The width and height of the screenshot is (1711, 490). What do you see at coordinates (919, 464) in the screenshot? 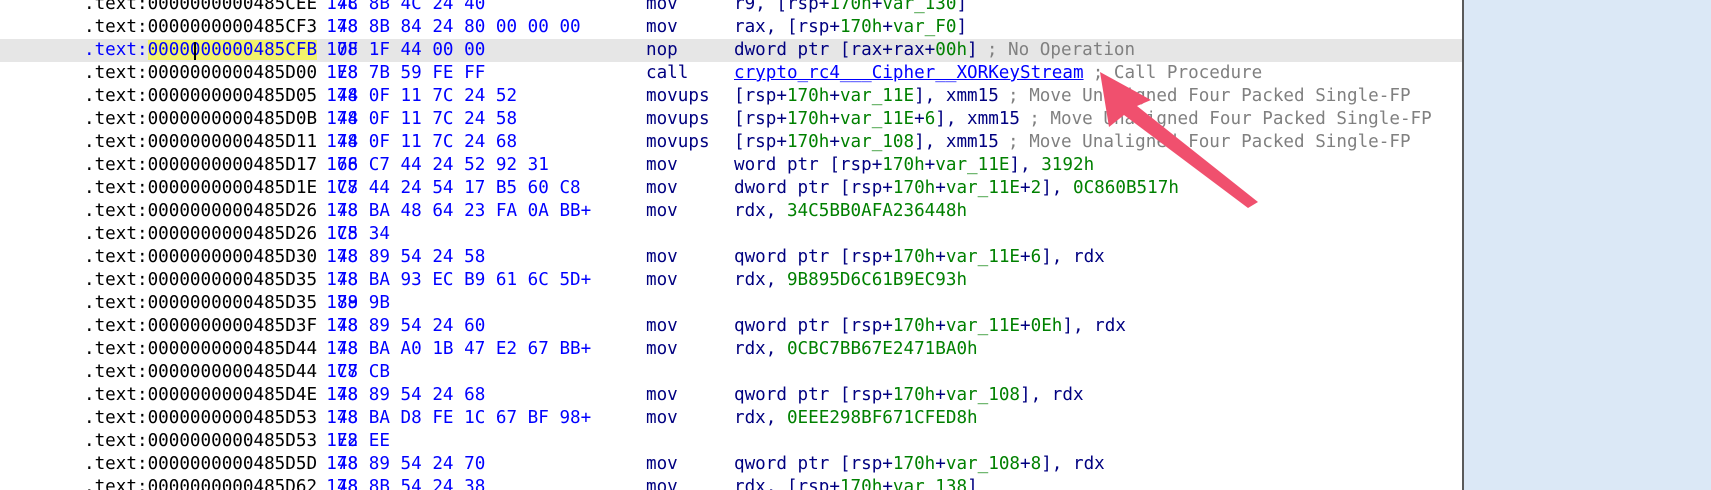
I see `instruction-operands: qword ptr [rsp+170h+var_108+8], rdx` at bounding box center [919, 464].